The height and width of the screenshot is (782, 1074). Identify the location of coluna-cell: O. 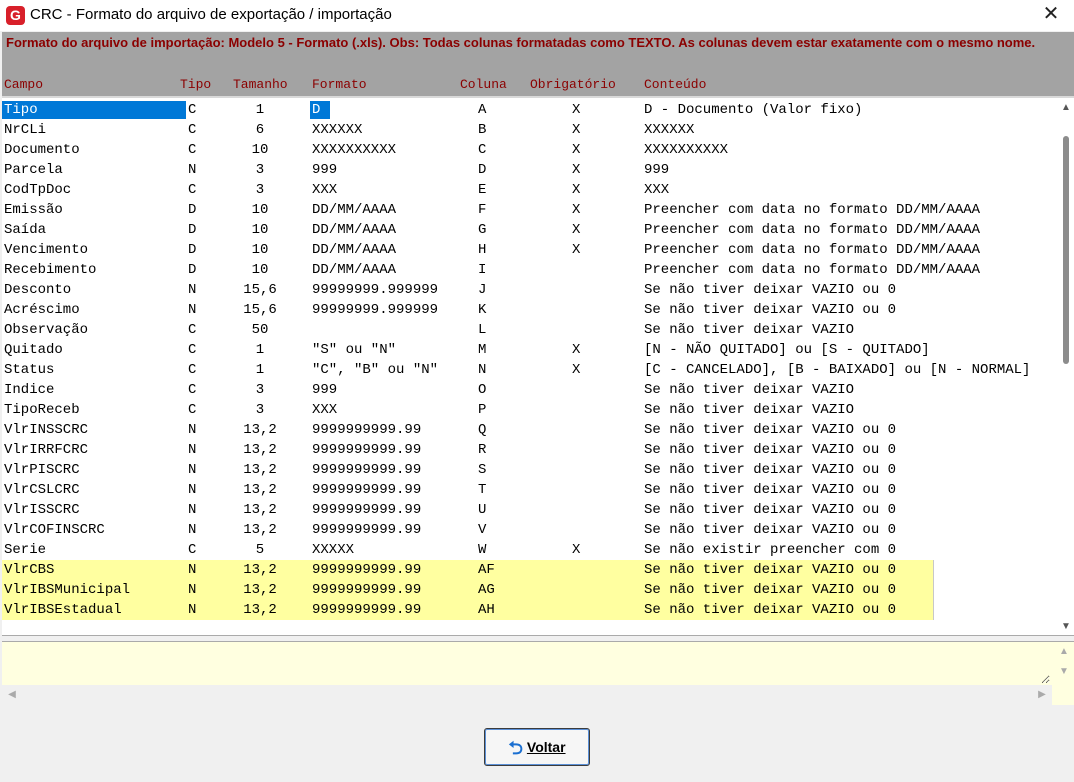
(482, 390).